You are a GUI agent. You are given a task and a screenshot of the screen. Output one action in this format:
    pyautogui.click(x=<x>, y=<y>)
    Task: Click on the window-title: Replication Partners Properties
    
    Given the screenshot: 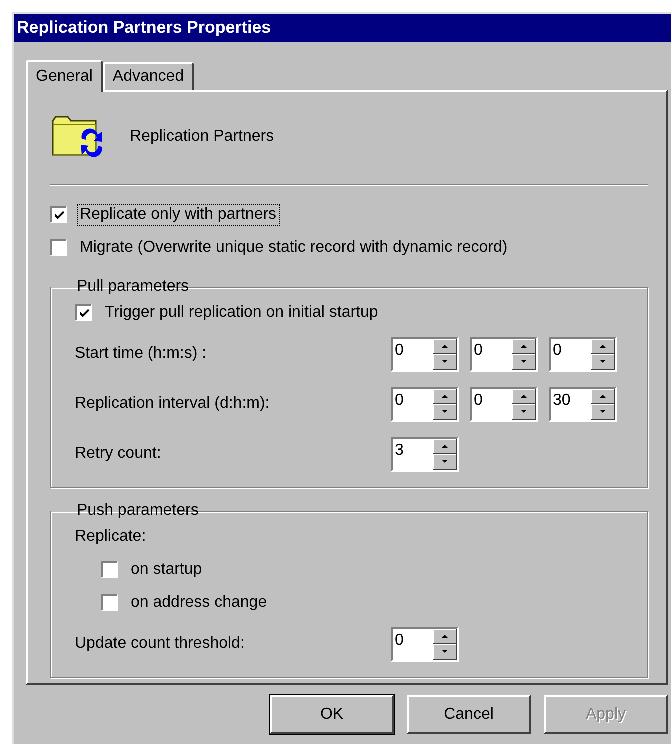 What is the action you would take?
    pyautogui.click(x=342, y=28)
    